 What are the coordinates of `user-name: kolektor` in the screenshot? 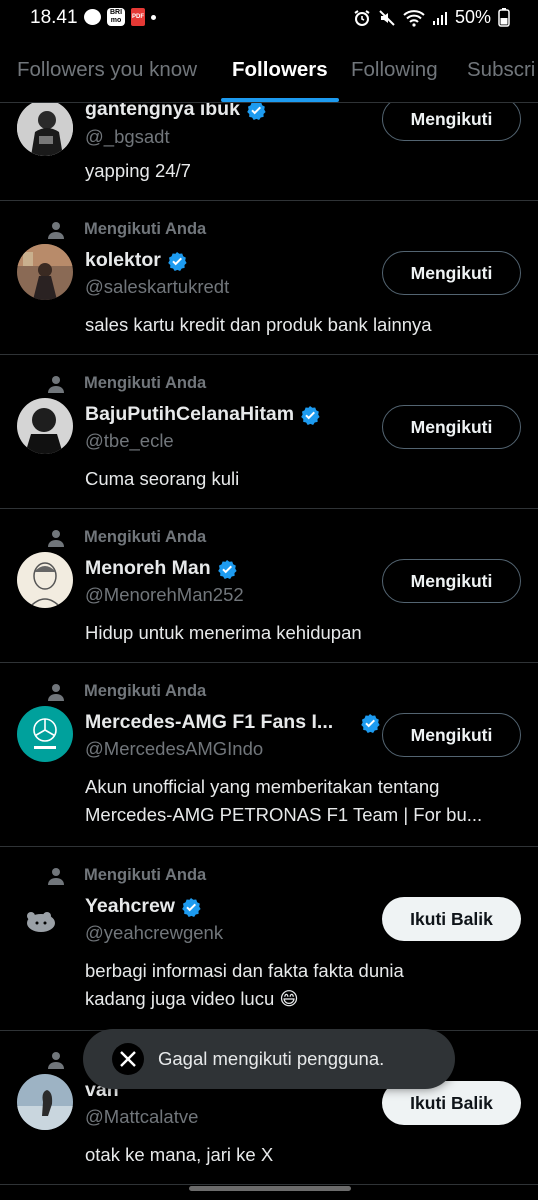 It's located at (136, 260).